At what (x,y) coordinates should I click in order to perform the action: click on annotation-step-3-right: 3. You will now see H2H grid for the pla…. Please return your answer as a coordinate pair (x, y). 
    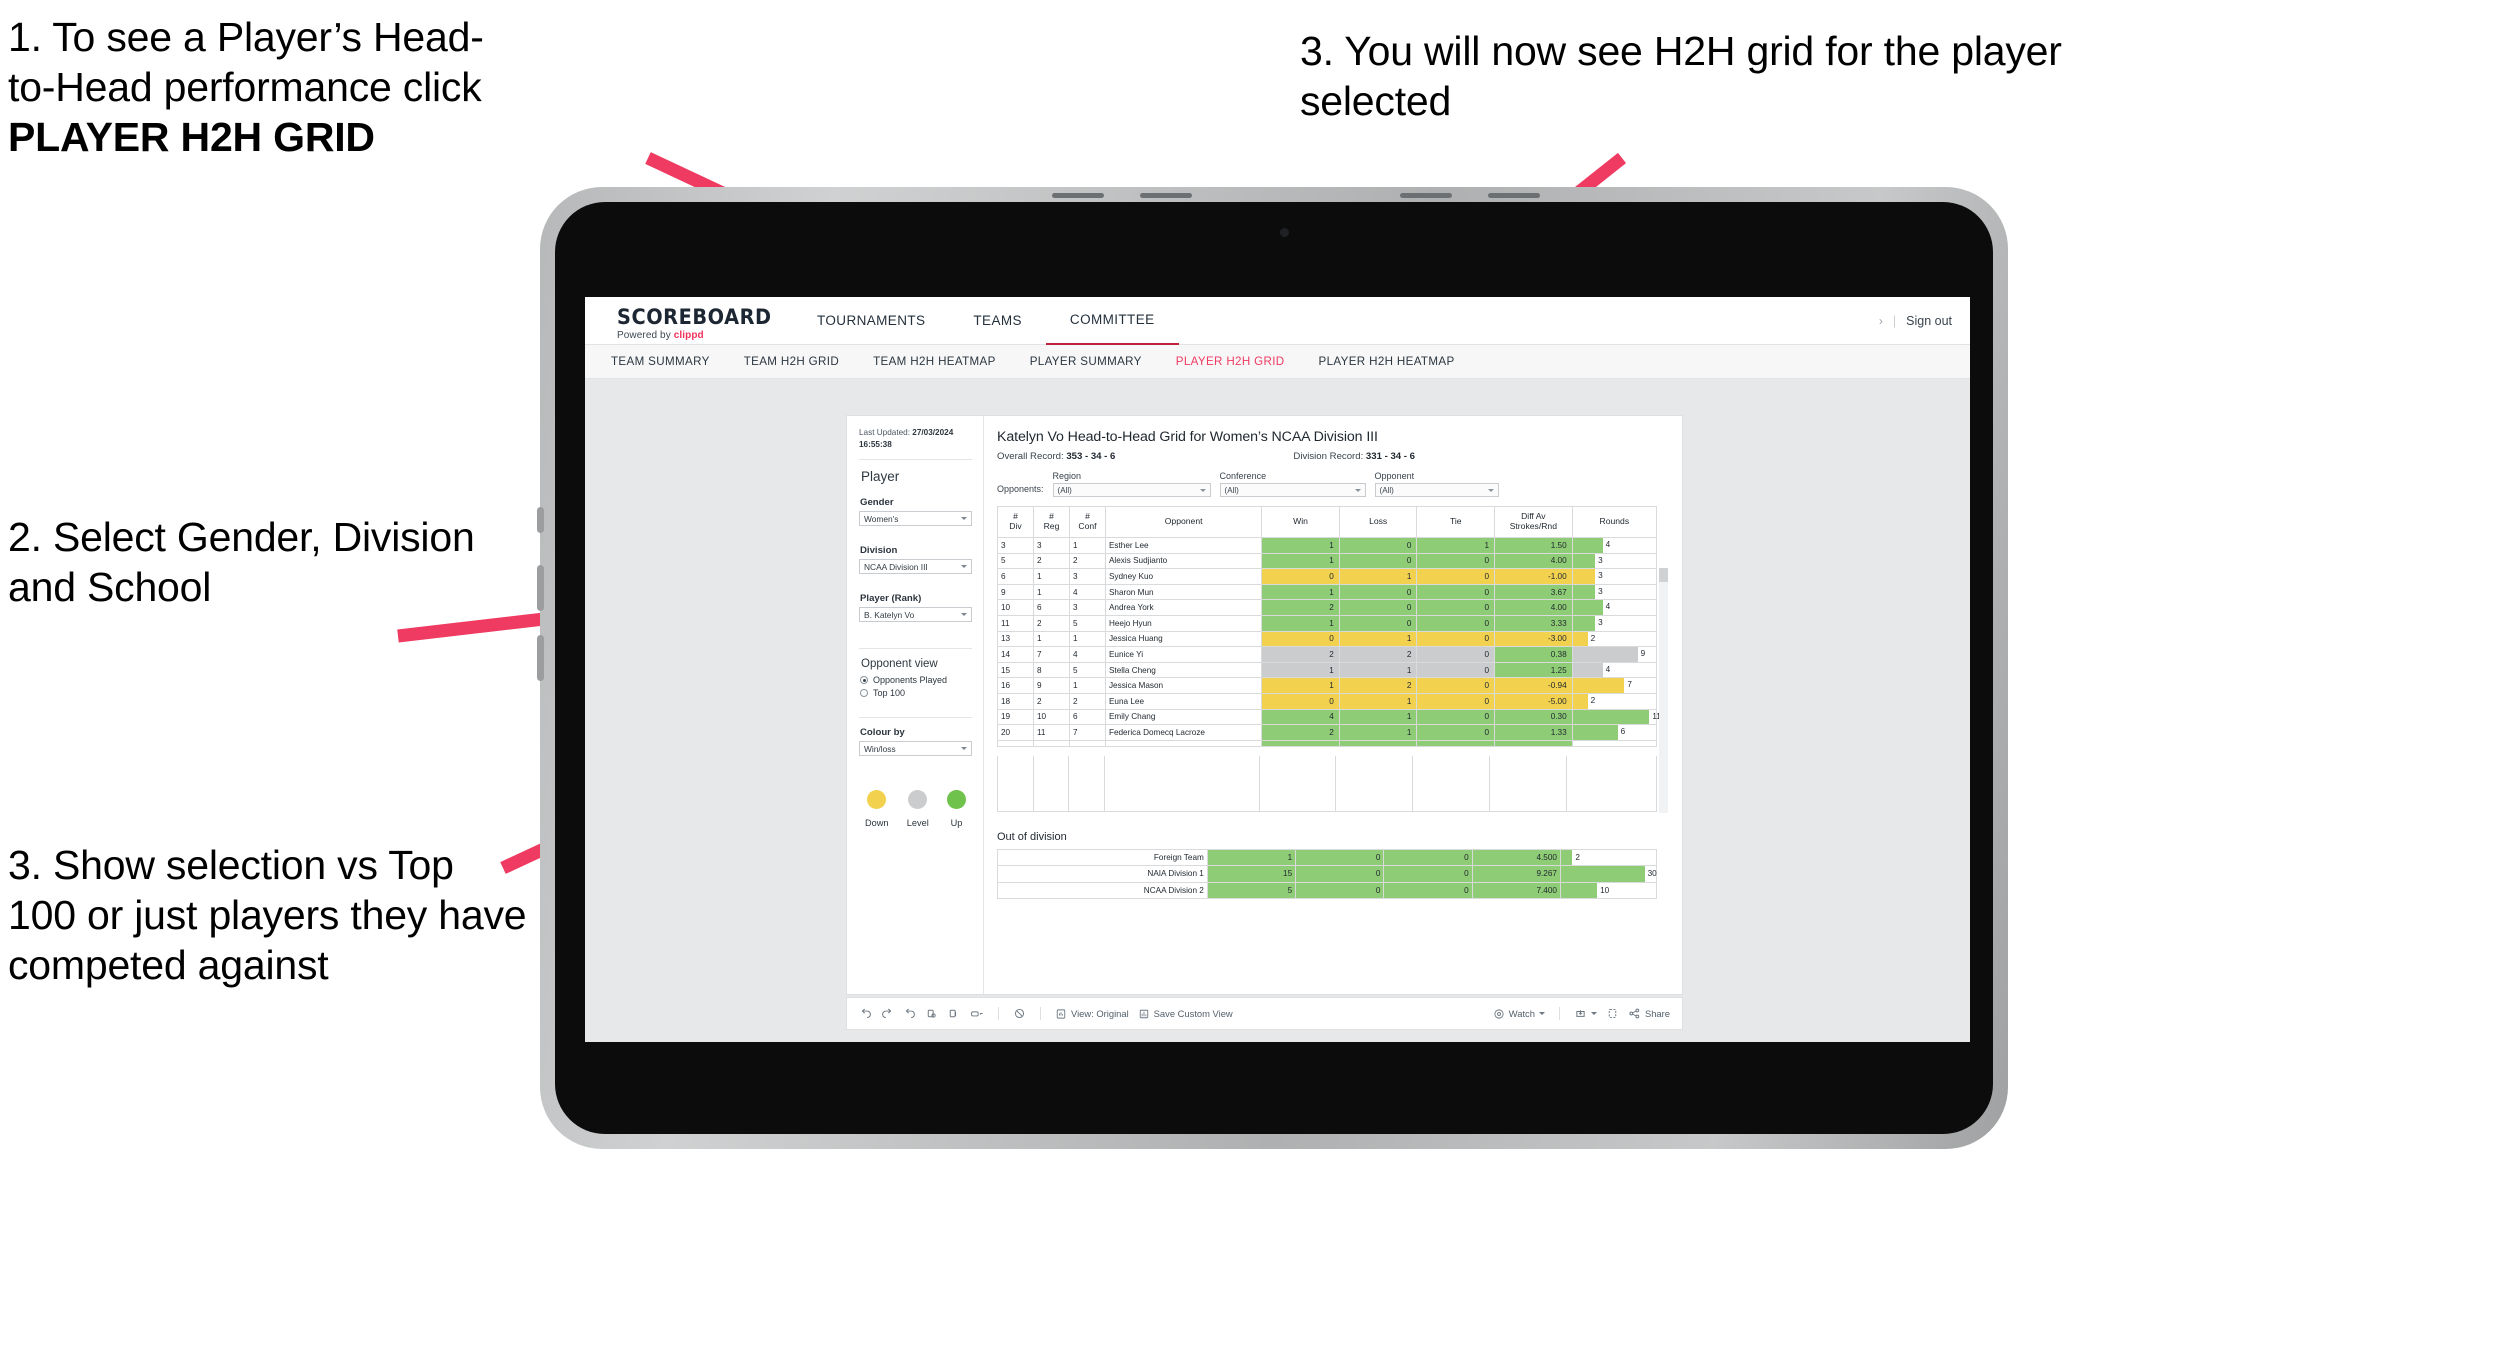
    Looking at the image, I should click on (1681, 76).